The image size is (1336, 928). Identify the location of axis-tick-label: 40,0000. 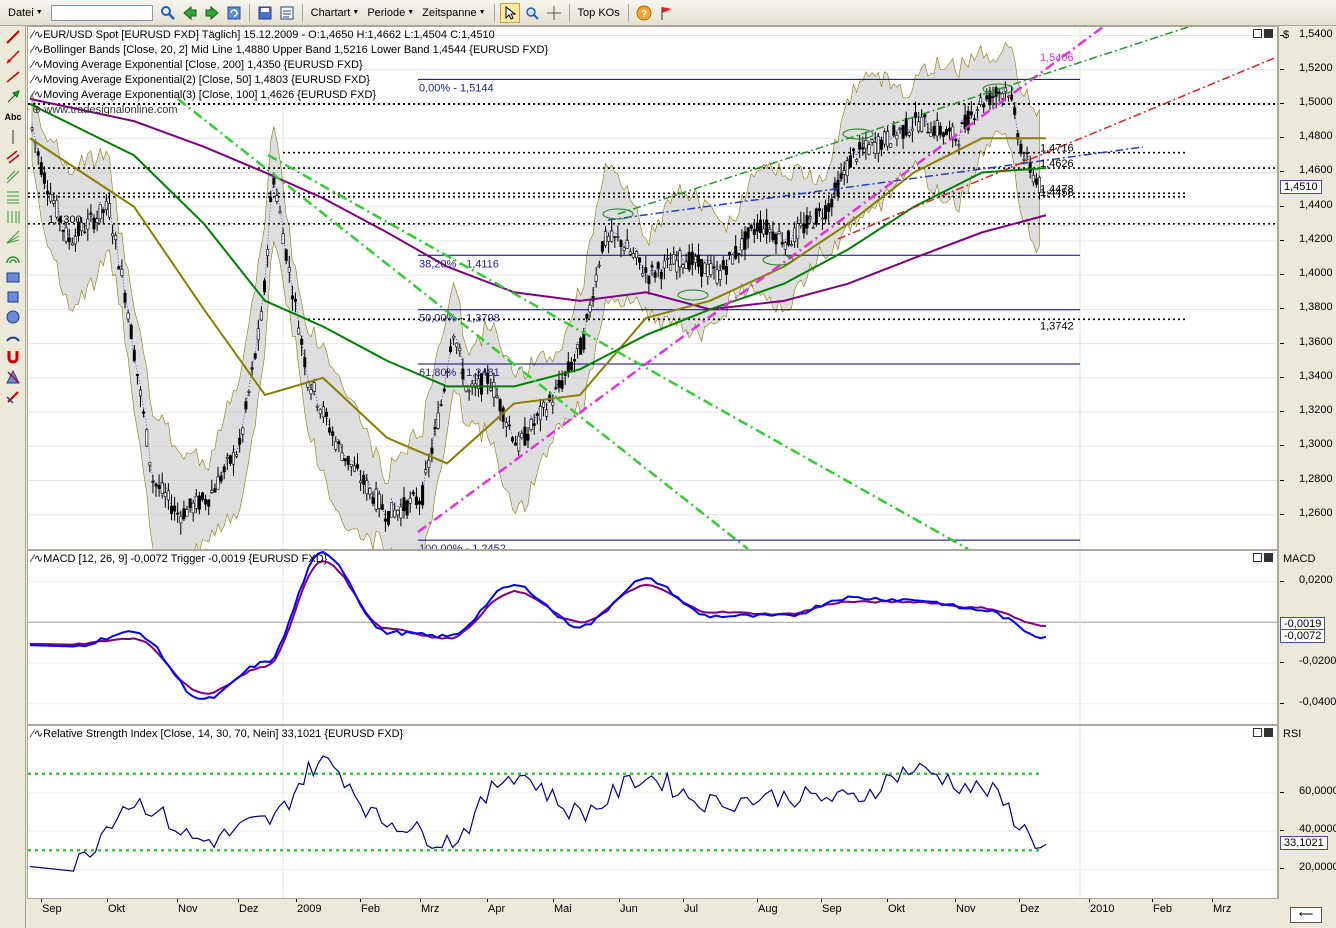
(1317, 829).